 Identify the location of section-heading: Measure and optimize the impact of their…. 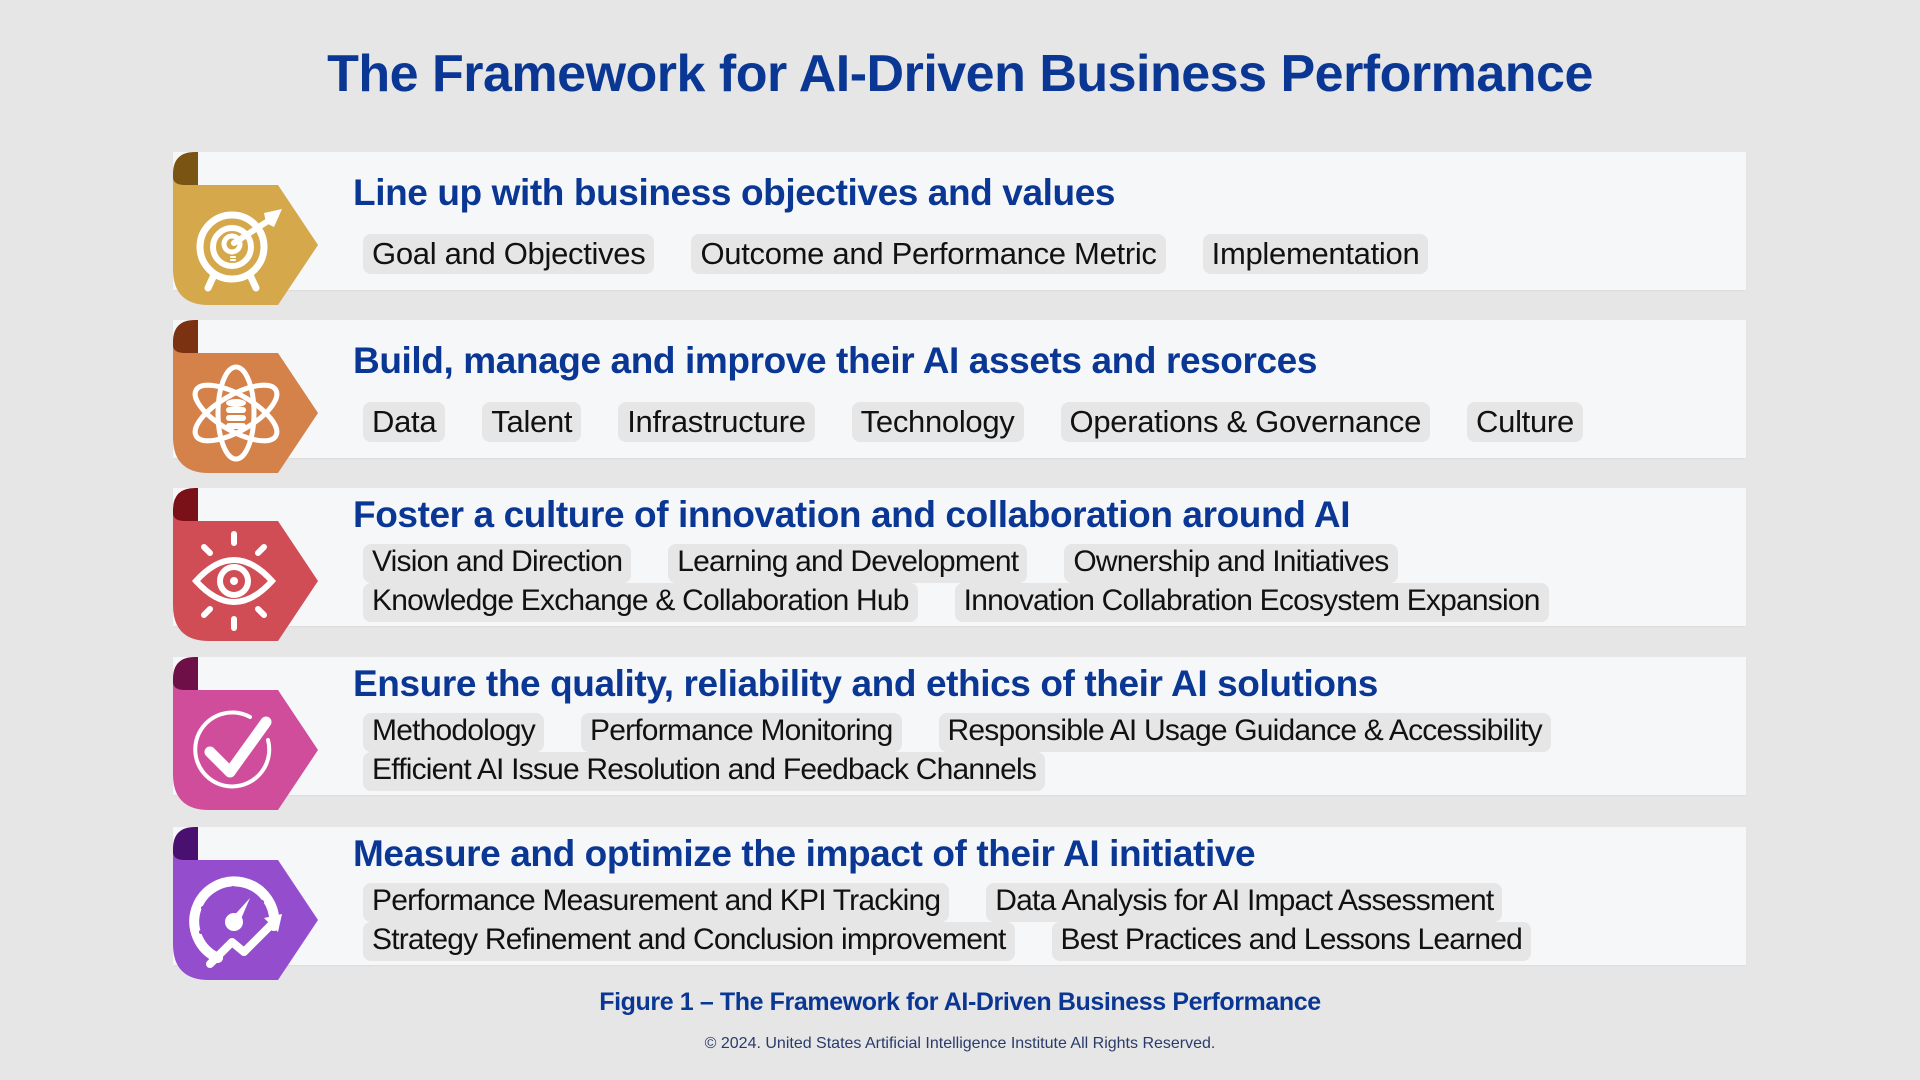
(804, 853).